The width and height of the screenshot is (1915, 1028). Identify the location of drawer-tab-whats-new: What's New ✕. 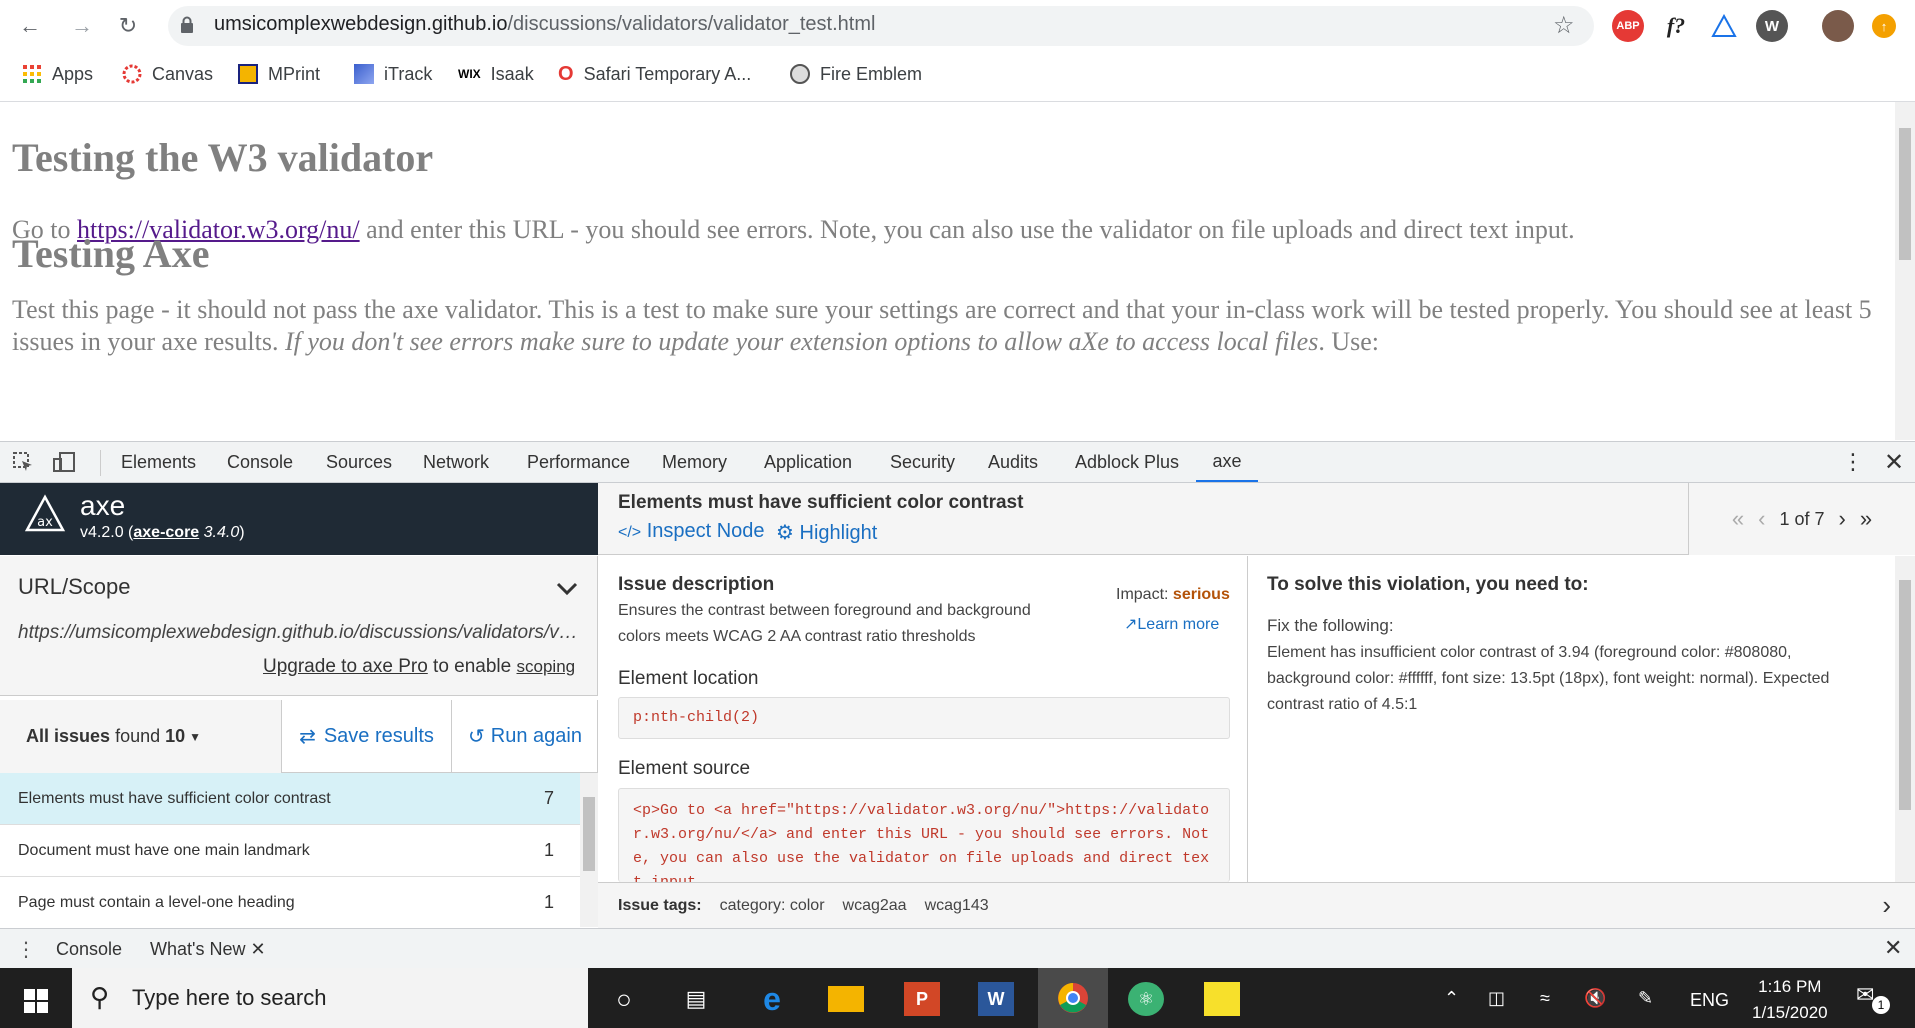
(208, 949).